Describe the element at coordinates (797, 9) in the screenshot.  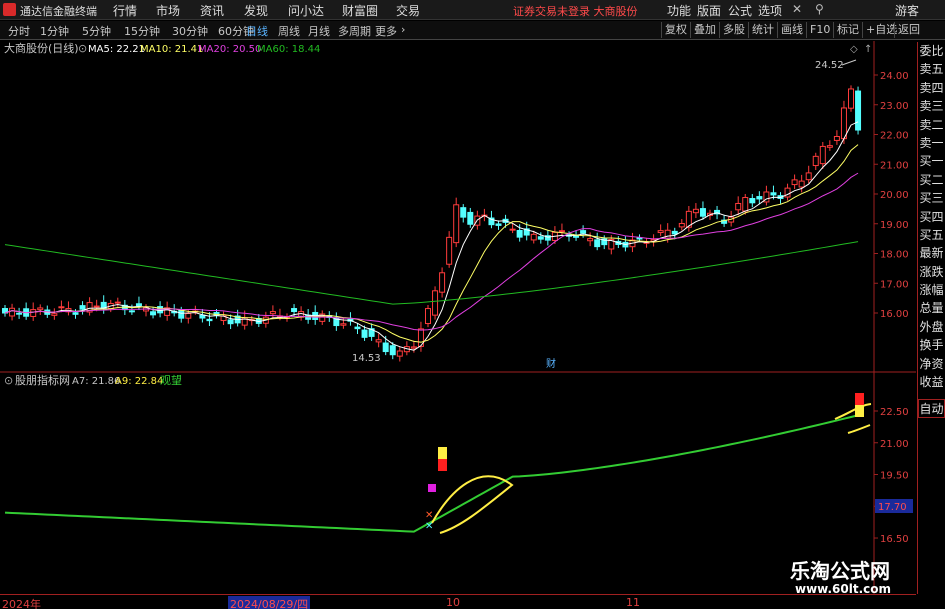
I see `lock-icon: ✕` at that location.